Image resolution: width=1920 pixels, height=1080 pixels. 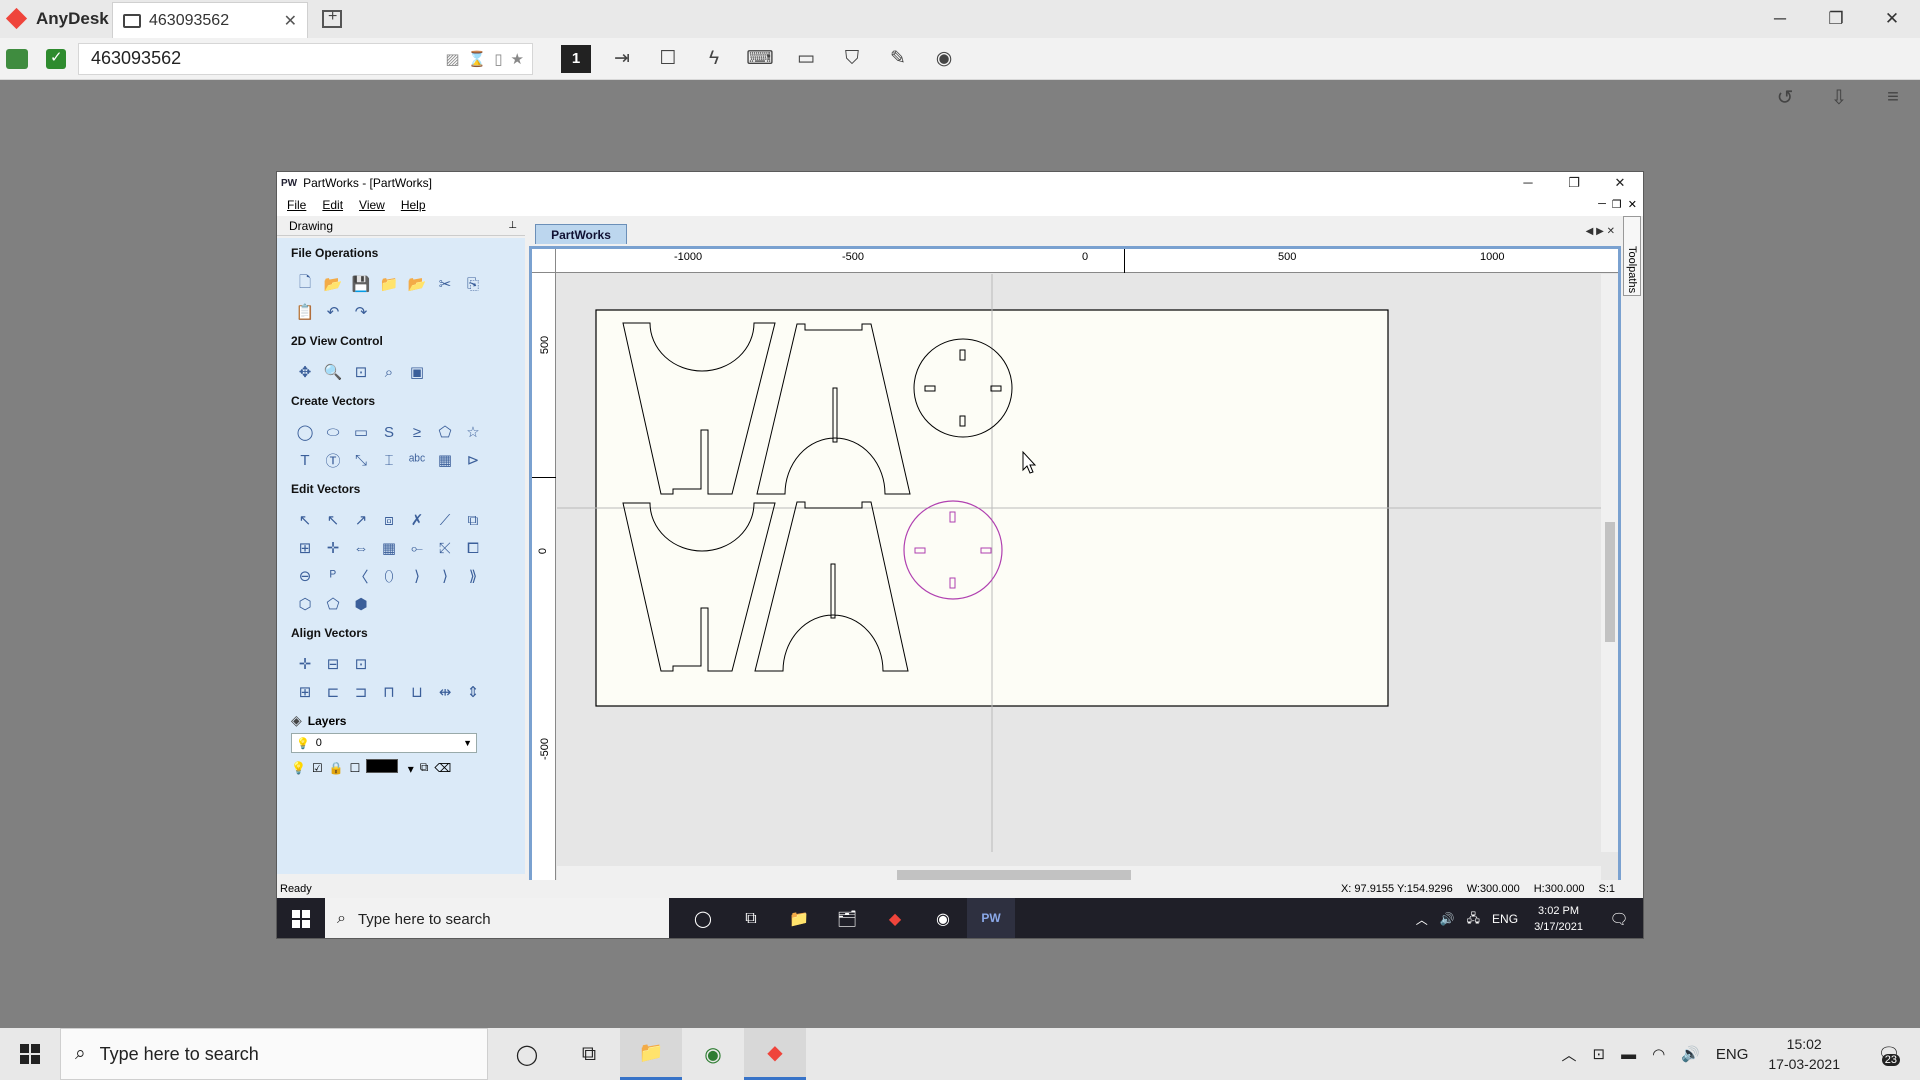 I want to click on horizontal-scroll-thumb, so click(x=1014, y=875).